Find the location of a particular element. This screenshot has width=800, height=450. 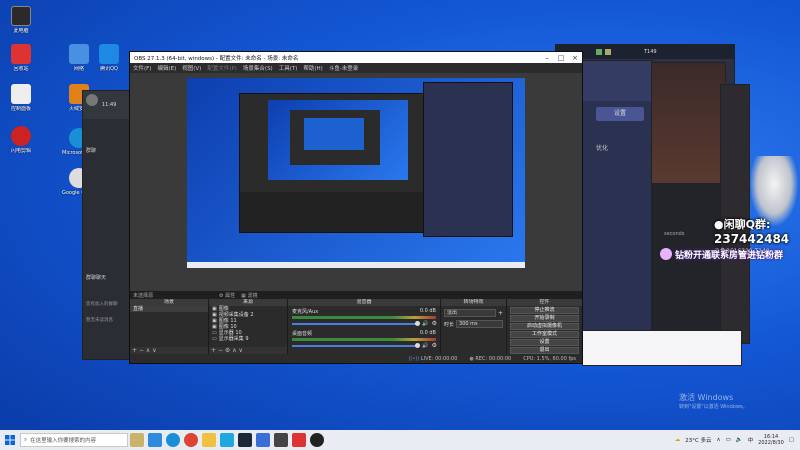

search-icon: ⌕ is located at coordinates (26, 439).